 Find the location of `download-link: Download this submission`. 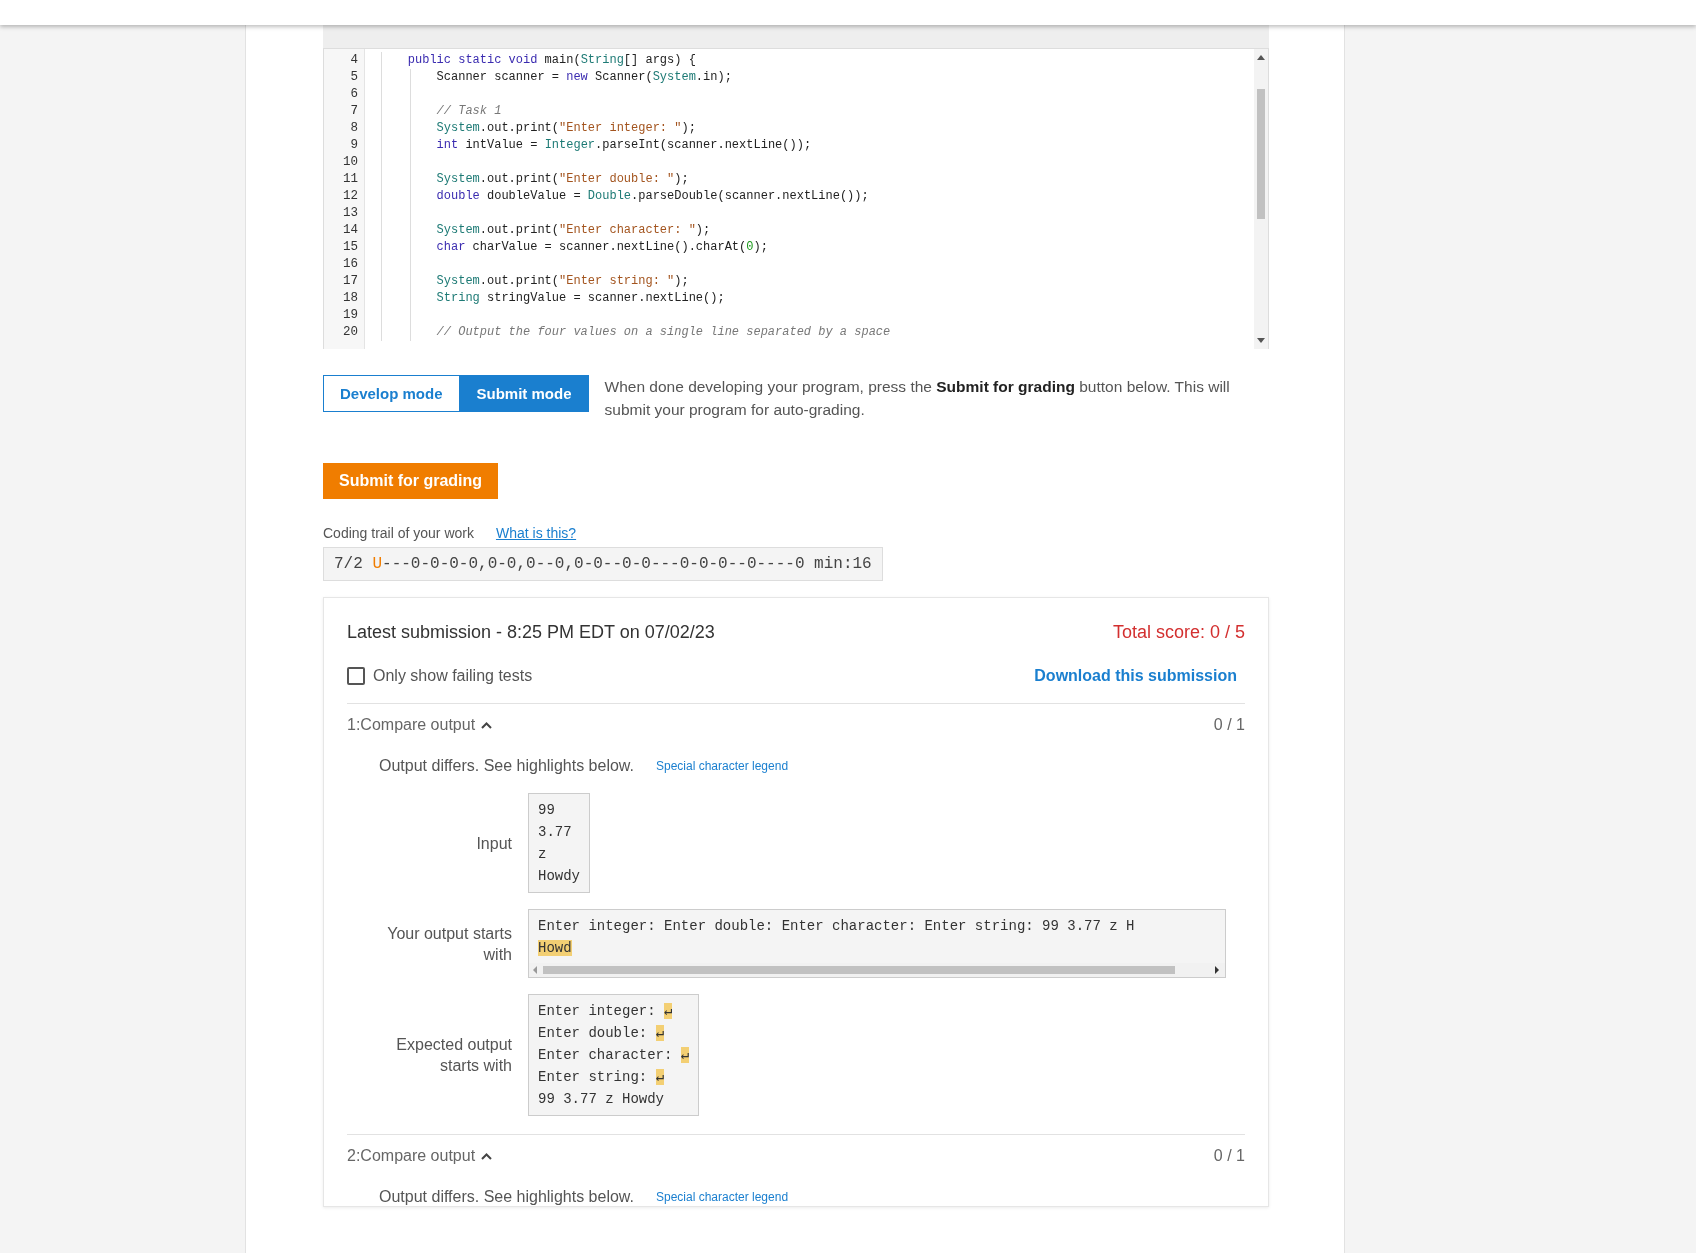

download-link: Download this submission is located at coordinates (1135, 676).